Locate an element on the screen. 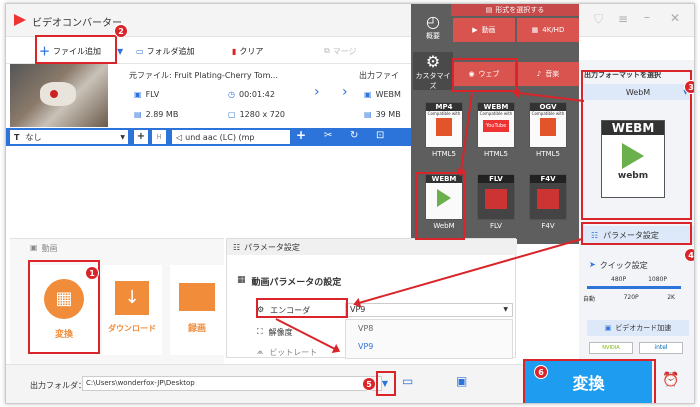 This screenshot has width=700, height=407. audio-select: ◁ und aac (LC) (mp is located at coordinates (231, 137).